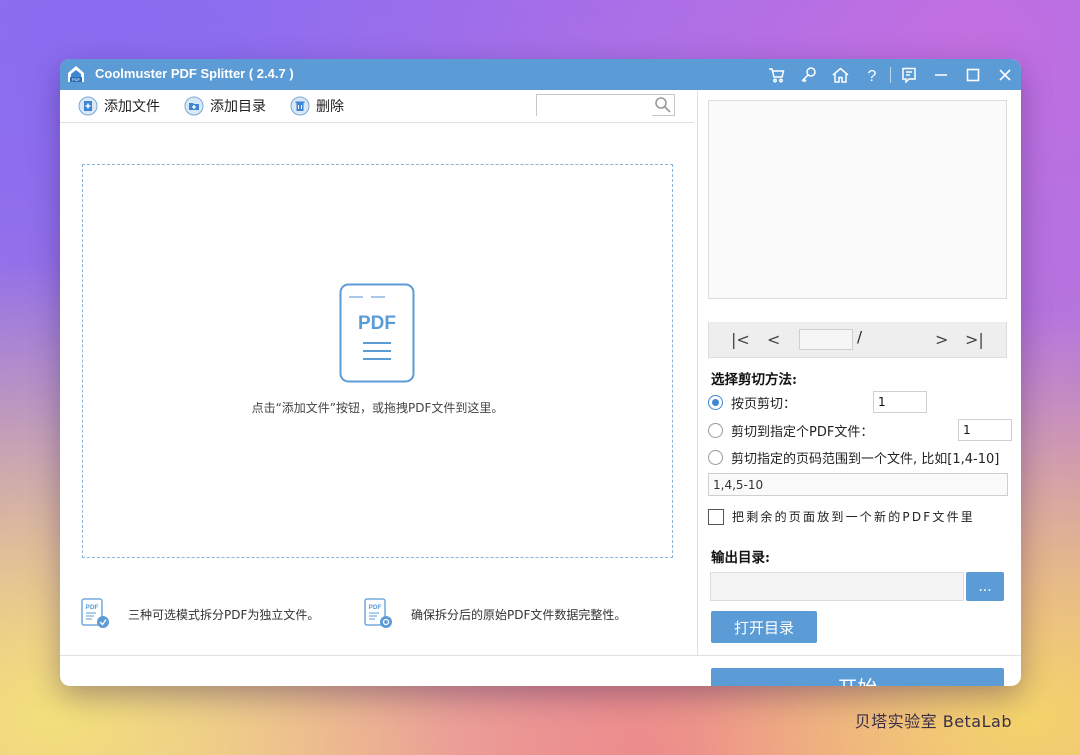 The image size is (1080, 755). Describe the element at coordinates (377, 106) in the screenshot. I see `toolbar: 添加文件 添加目录 删除` at that location.